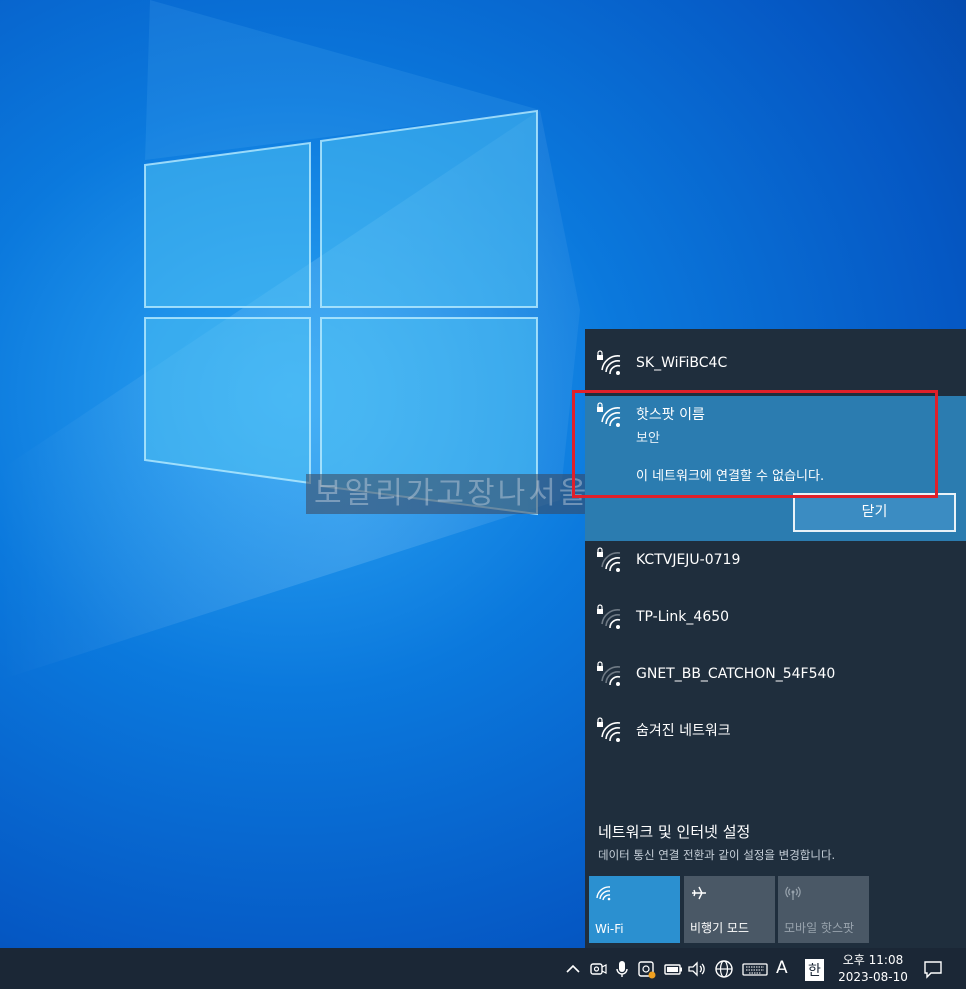 Image resolution: width=966 pixels, height=989 pixels. What do you see at coordinates (782, 968) in the screenshot?
I see `input-mode-indicator: A` at bounding box center [782, 968].